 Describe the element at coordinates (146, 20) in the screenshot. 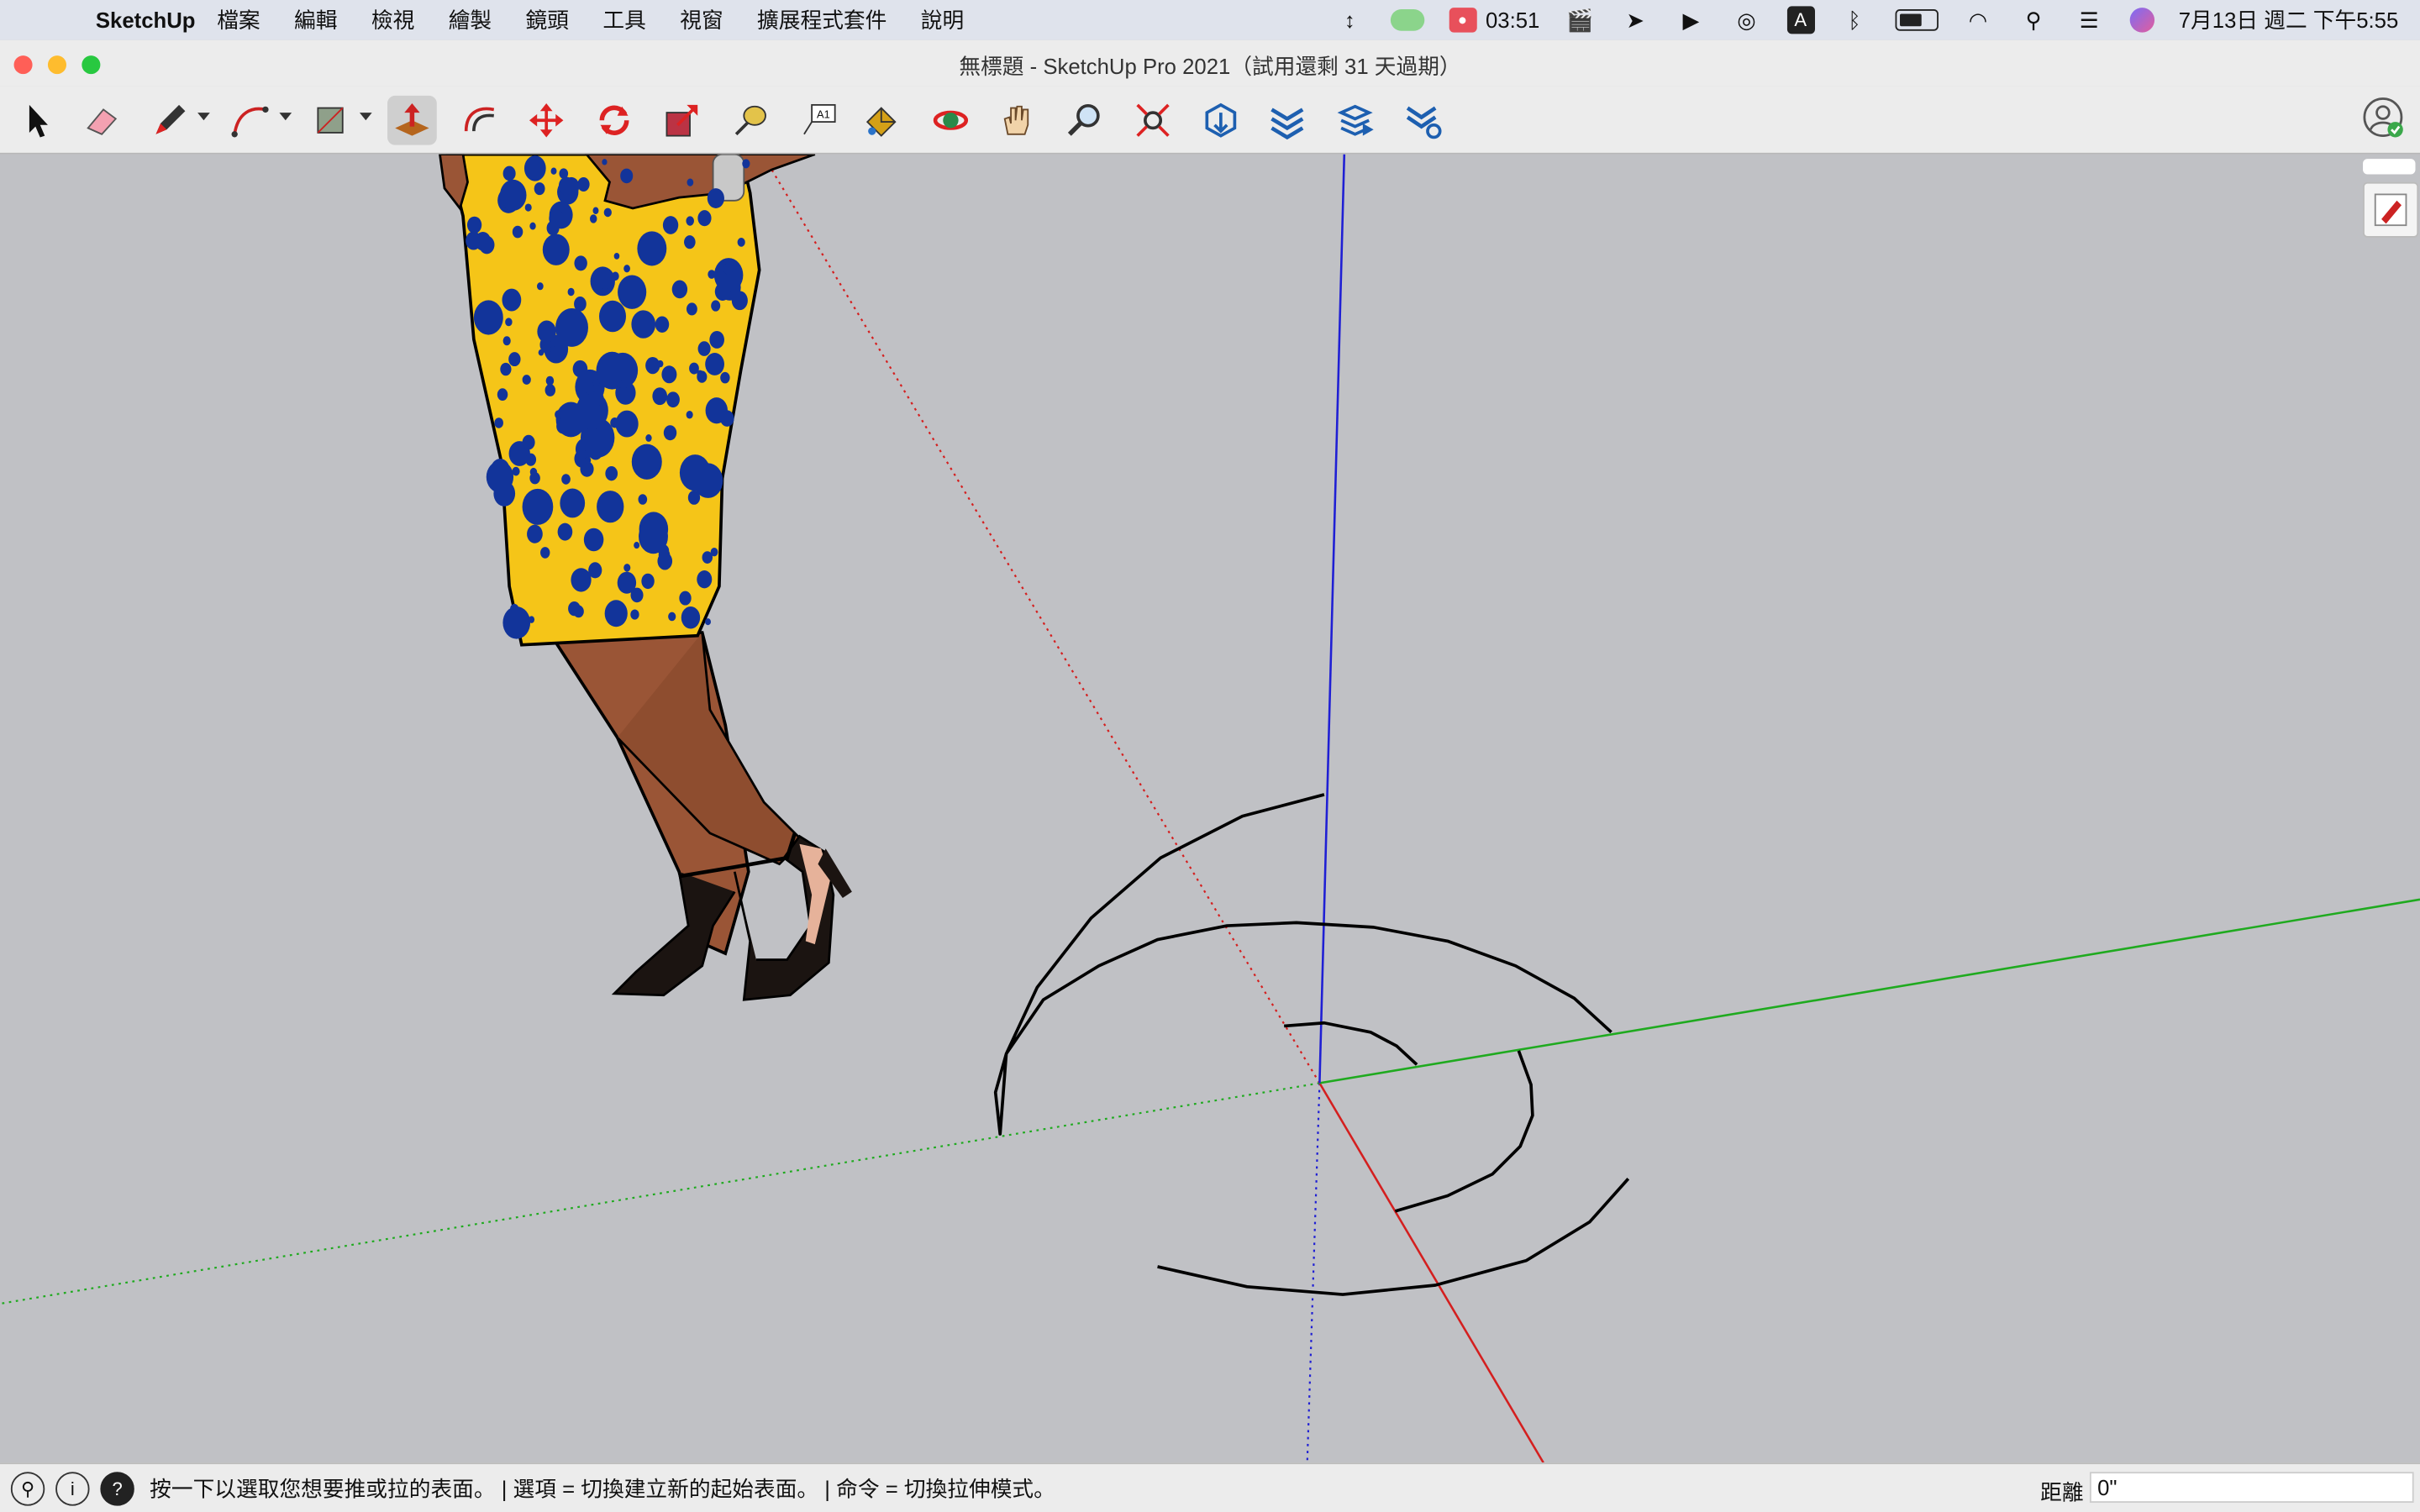

I see `app-menu: SketchUp` at that location.